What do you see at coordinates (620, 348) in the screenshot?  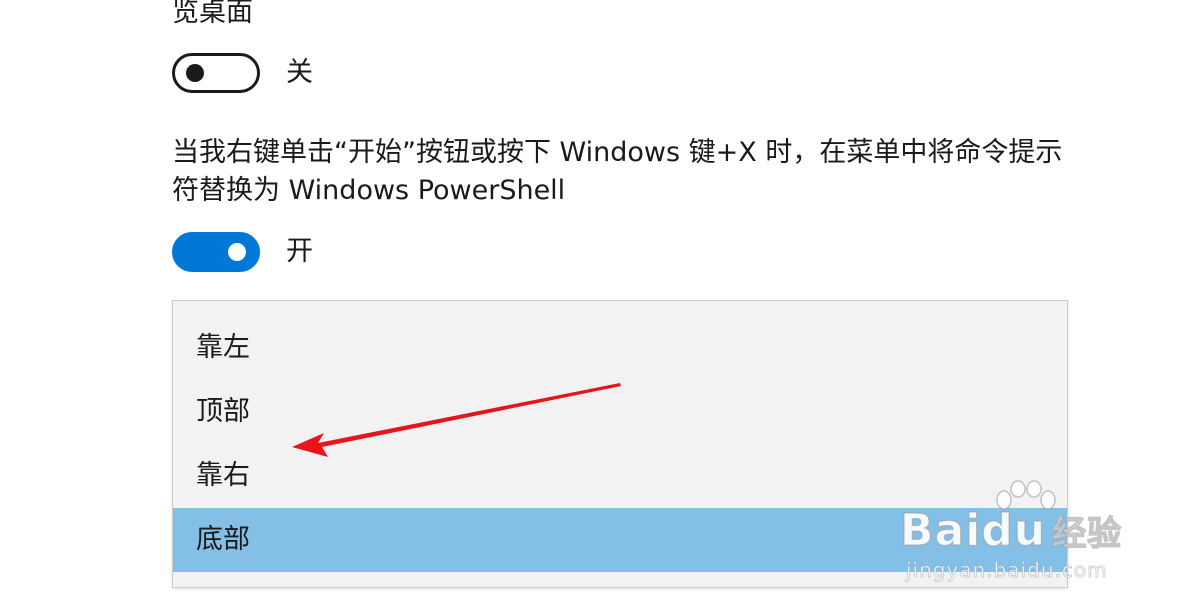 I see `dropdown-option-left: 靠左` at bounding box center [620, 348].